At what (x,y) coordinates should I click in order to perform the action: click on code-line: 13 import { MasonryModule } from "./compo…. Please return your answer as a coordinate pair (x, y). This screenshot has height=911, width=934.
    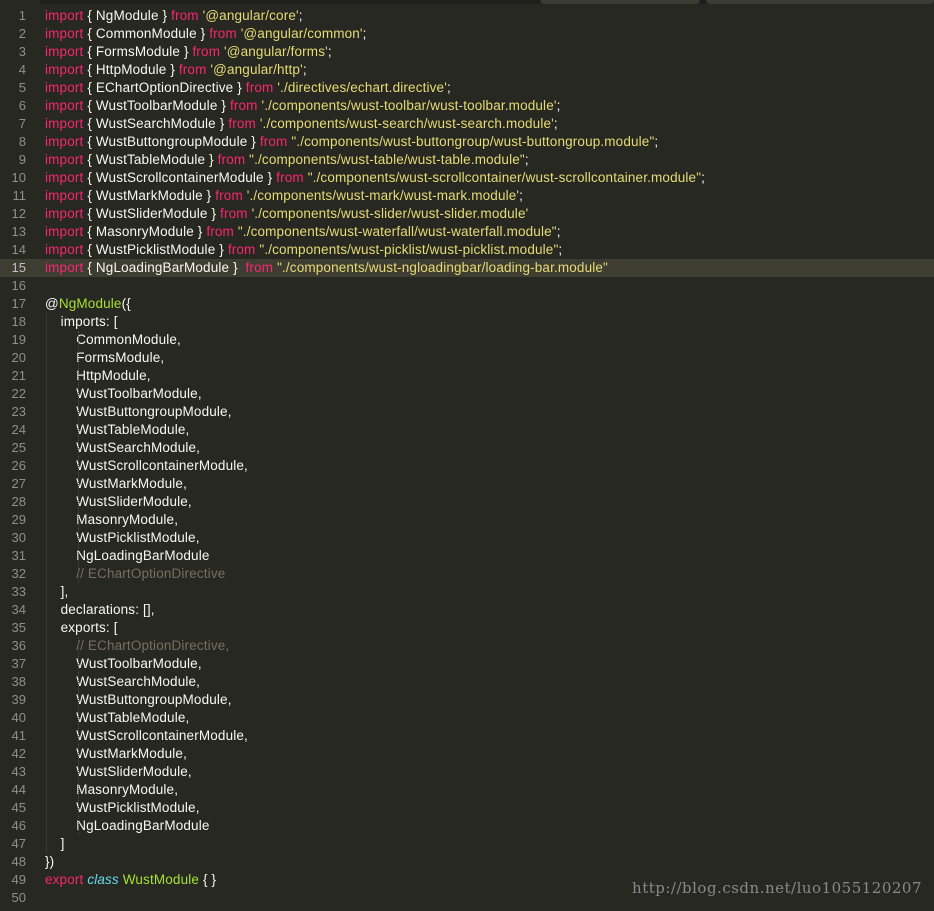
    Looking at the image, I should click on (467, 232).